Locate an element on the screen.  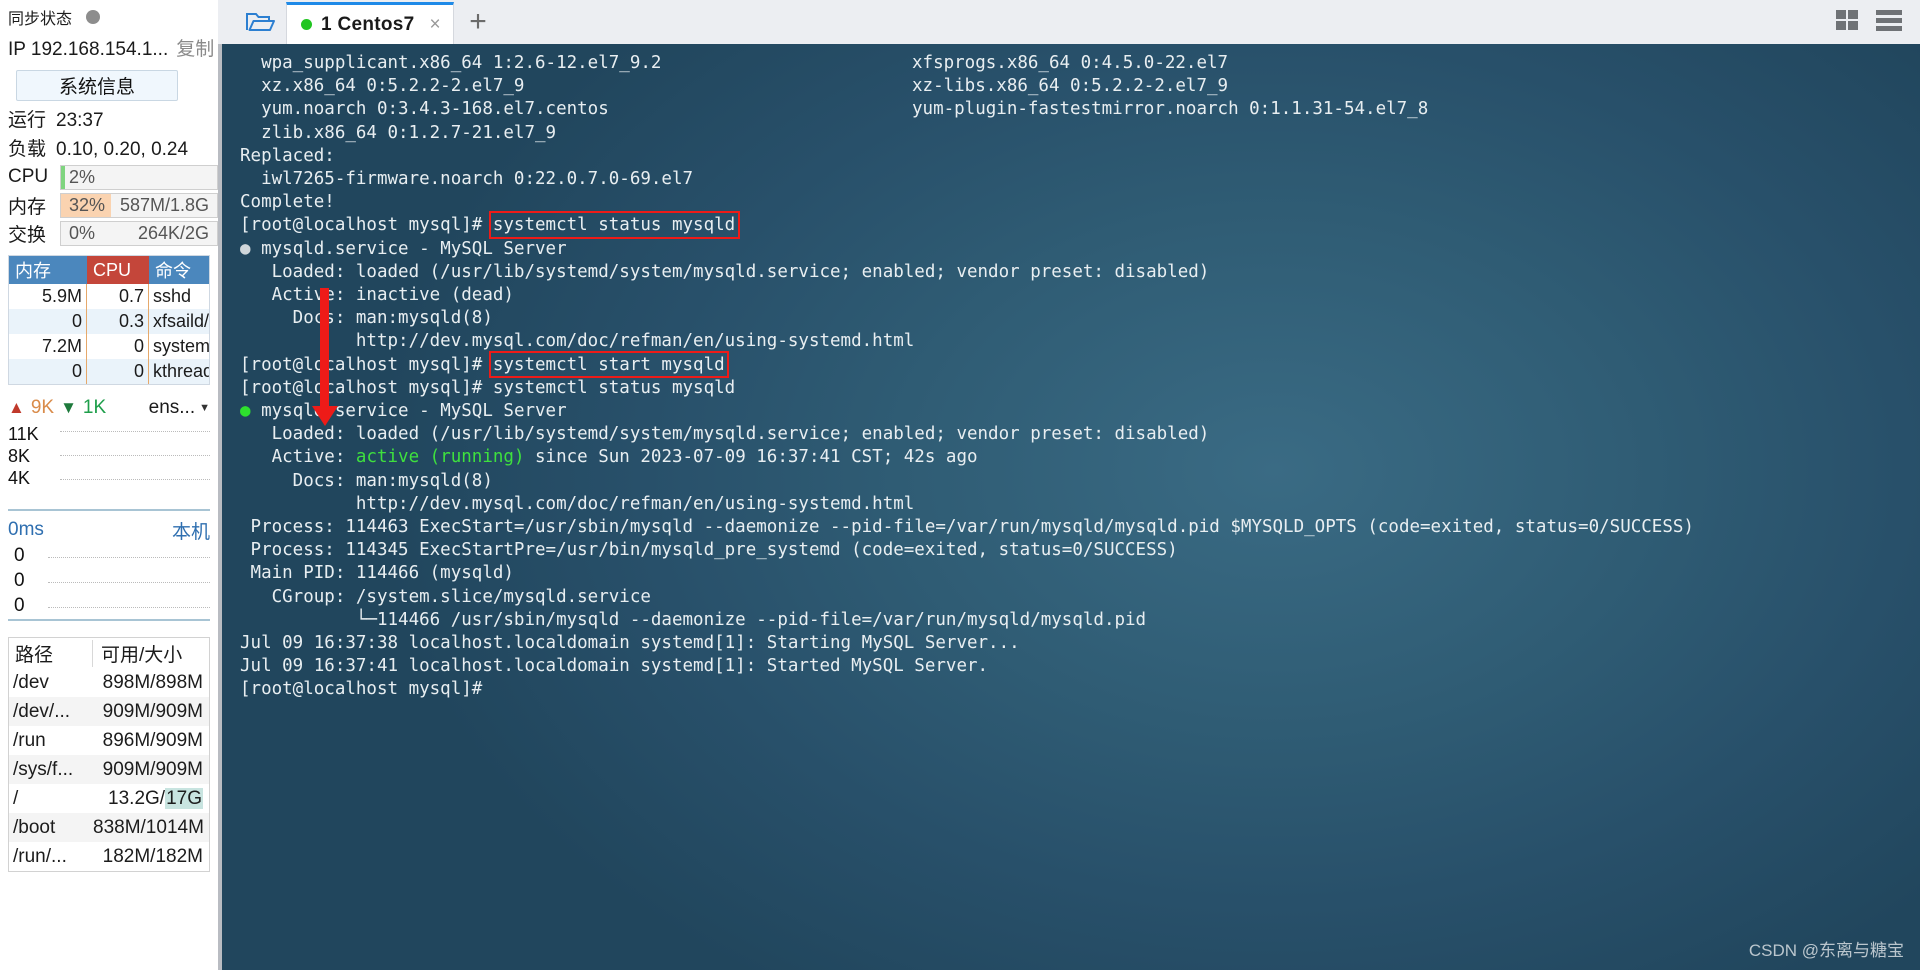
process-row: 00.3xfsaild/d is located at coordinates (109, 321).